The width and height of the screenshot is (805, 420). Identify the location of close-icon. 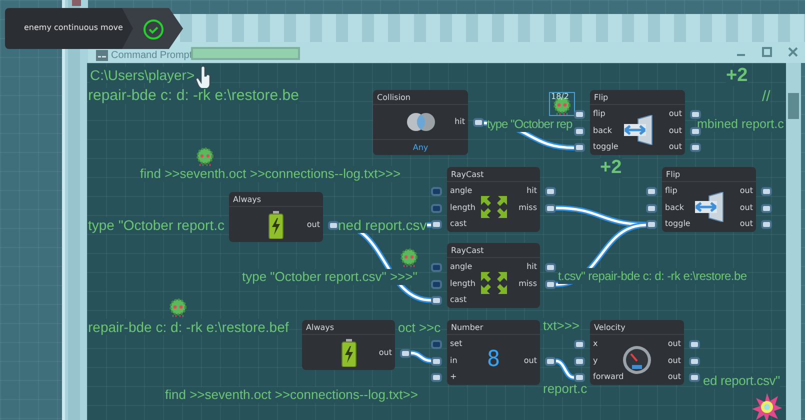
(793, 52).